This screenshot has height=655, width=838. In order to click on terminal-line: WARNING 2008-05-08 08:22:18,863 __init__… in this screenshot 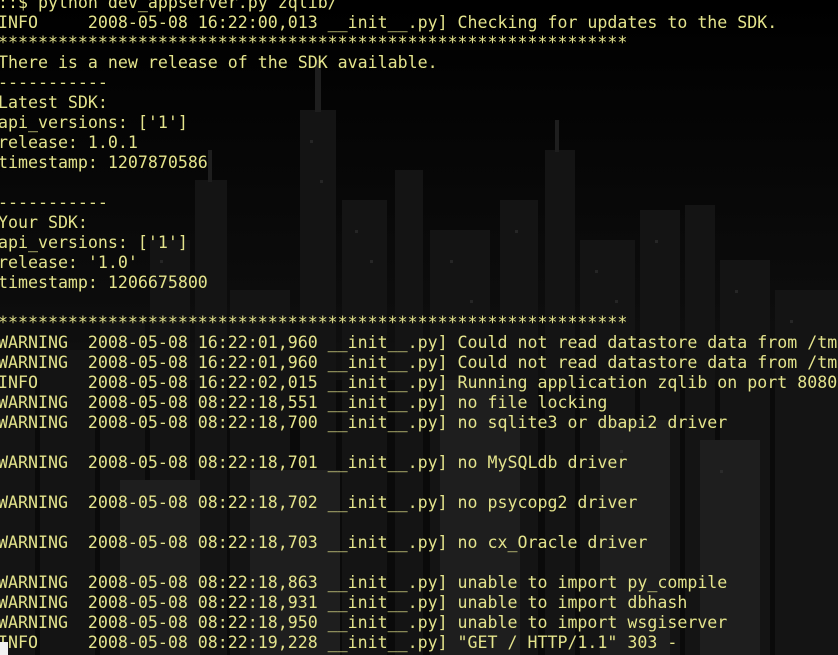, I will do `click(364, 582)`.